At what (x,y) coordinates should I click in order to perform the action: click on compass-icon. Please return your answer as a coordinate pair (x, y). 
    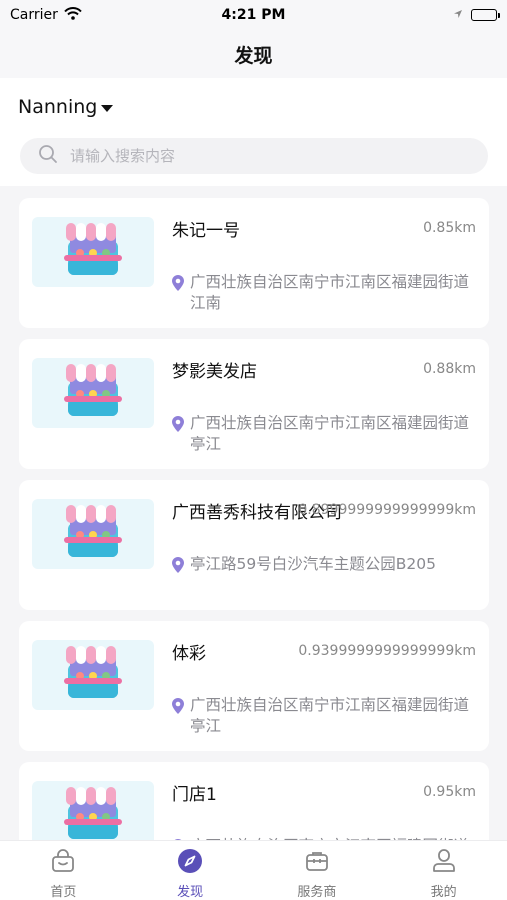
    Looking at the image, I should click on (190, 863).